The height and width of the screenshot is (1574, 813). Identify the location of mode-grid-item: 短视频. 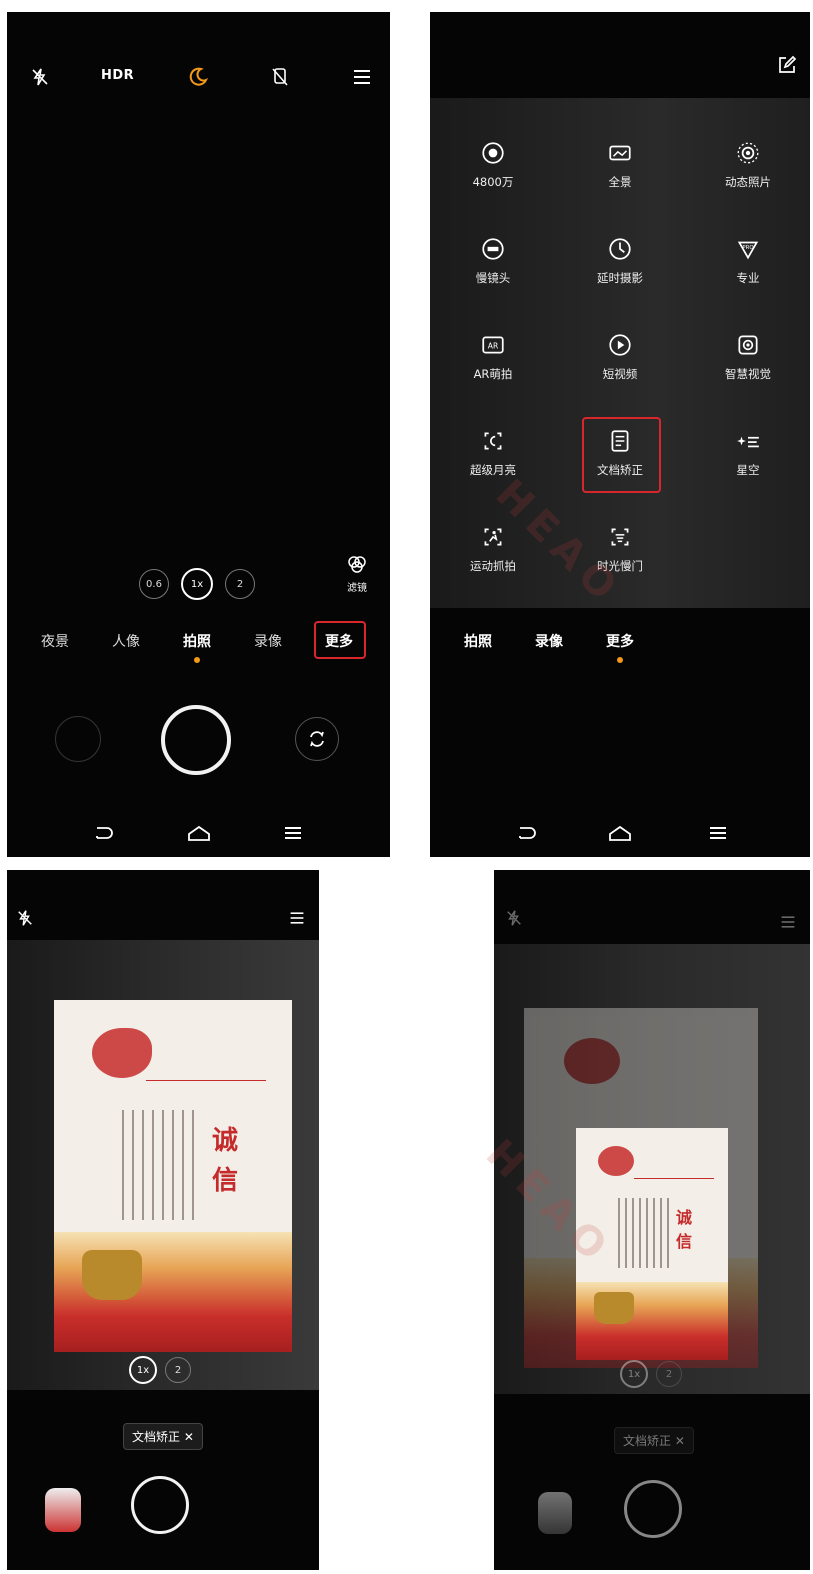
(620, 356).